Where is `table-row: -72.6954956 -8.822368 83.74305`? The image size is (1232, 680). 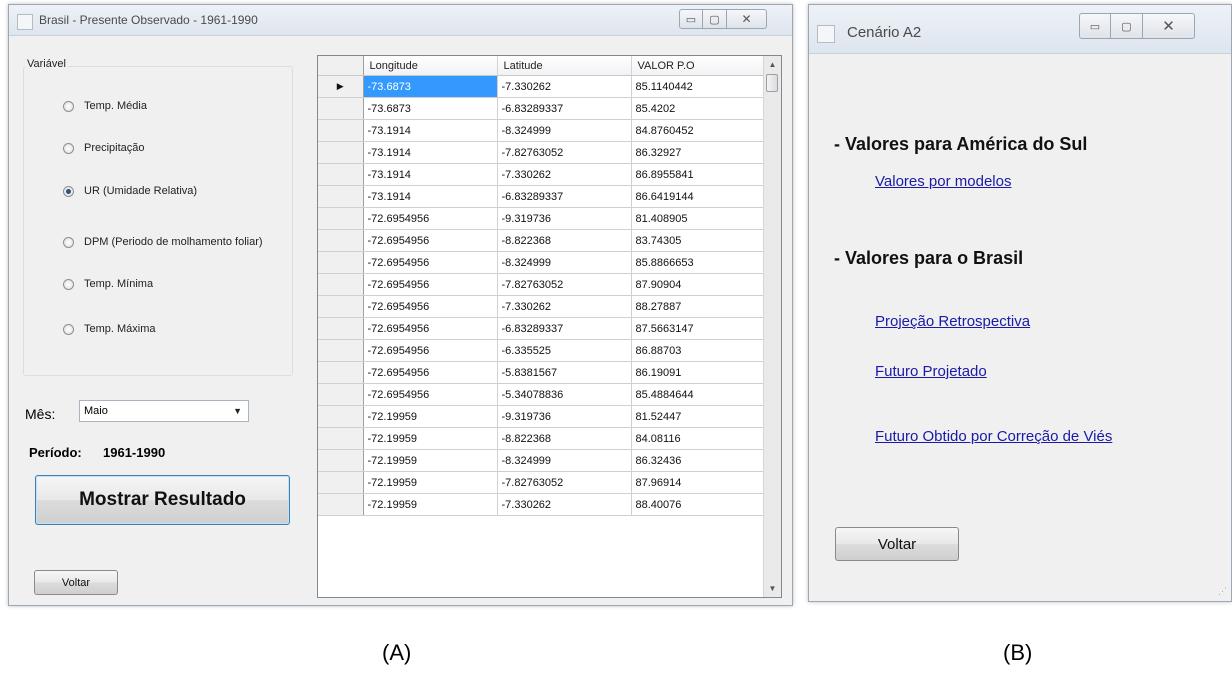
table-row: -72.6954956 -8.822368 83.74305 is located at coordinates (541, 240).